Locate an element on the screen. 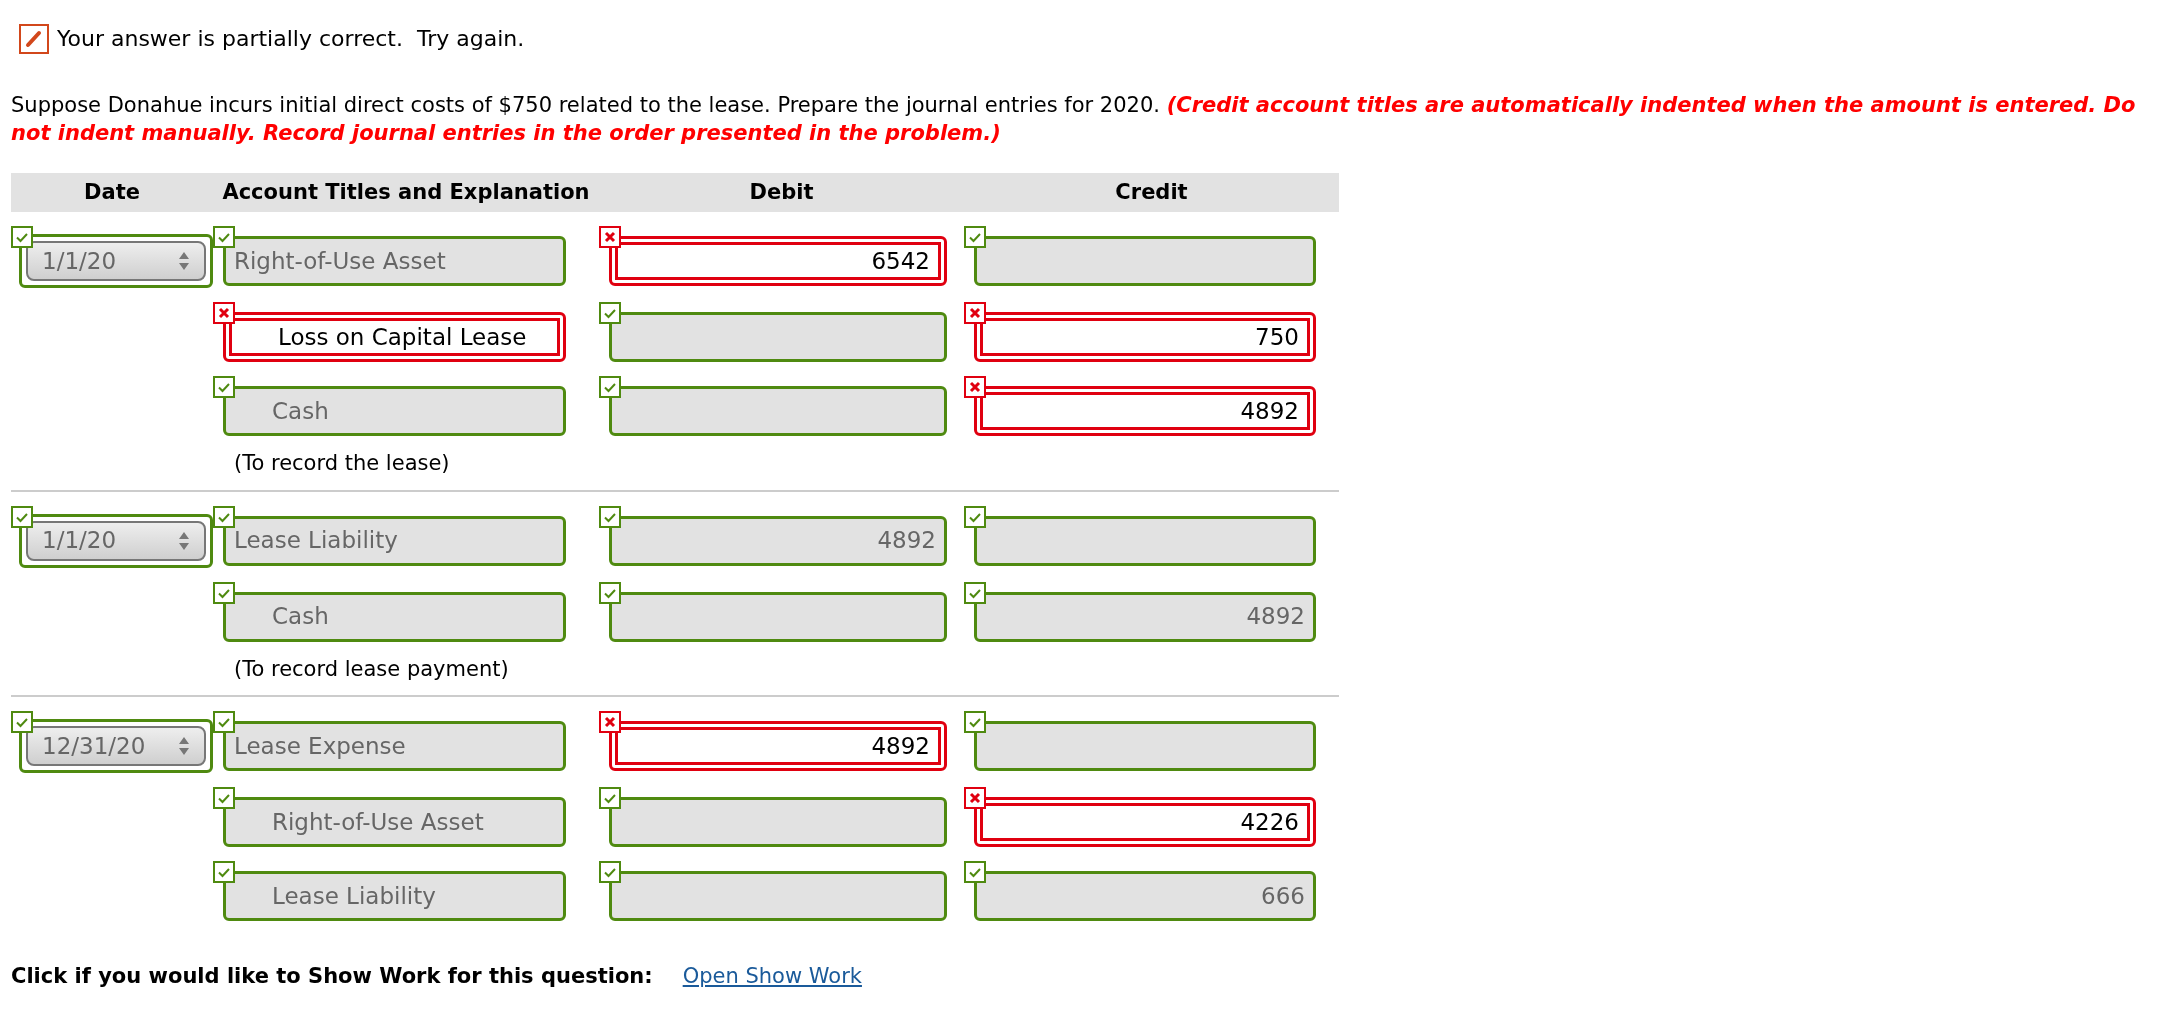  input-field: 750 is located at coordinates (1145, 337).